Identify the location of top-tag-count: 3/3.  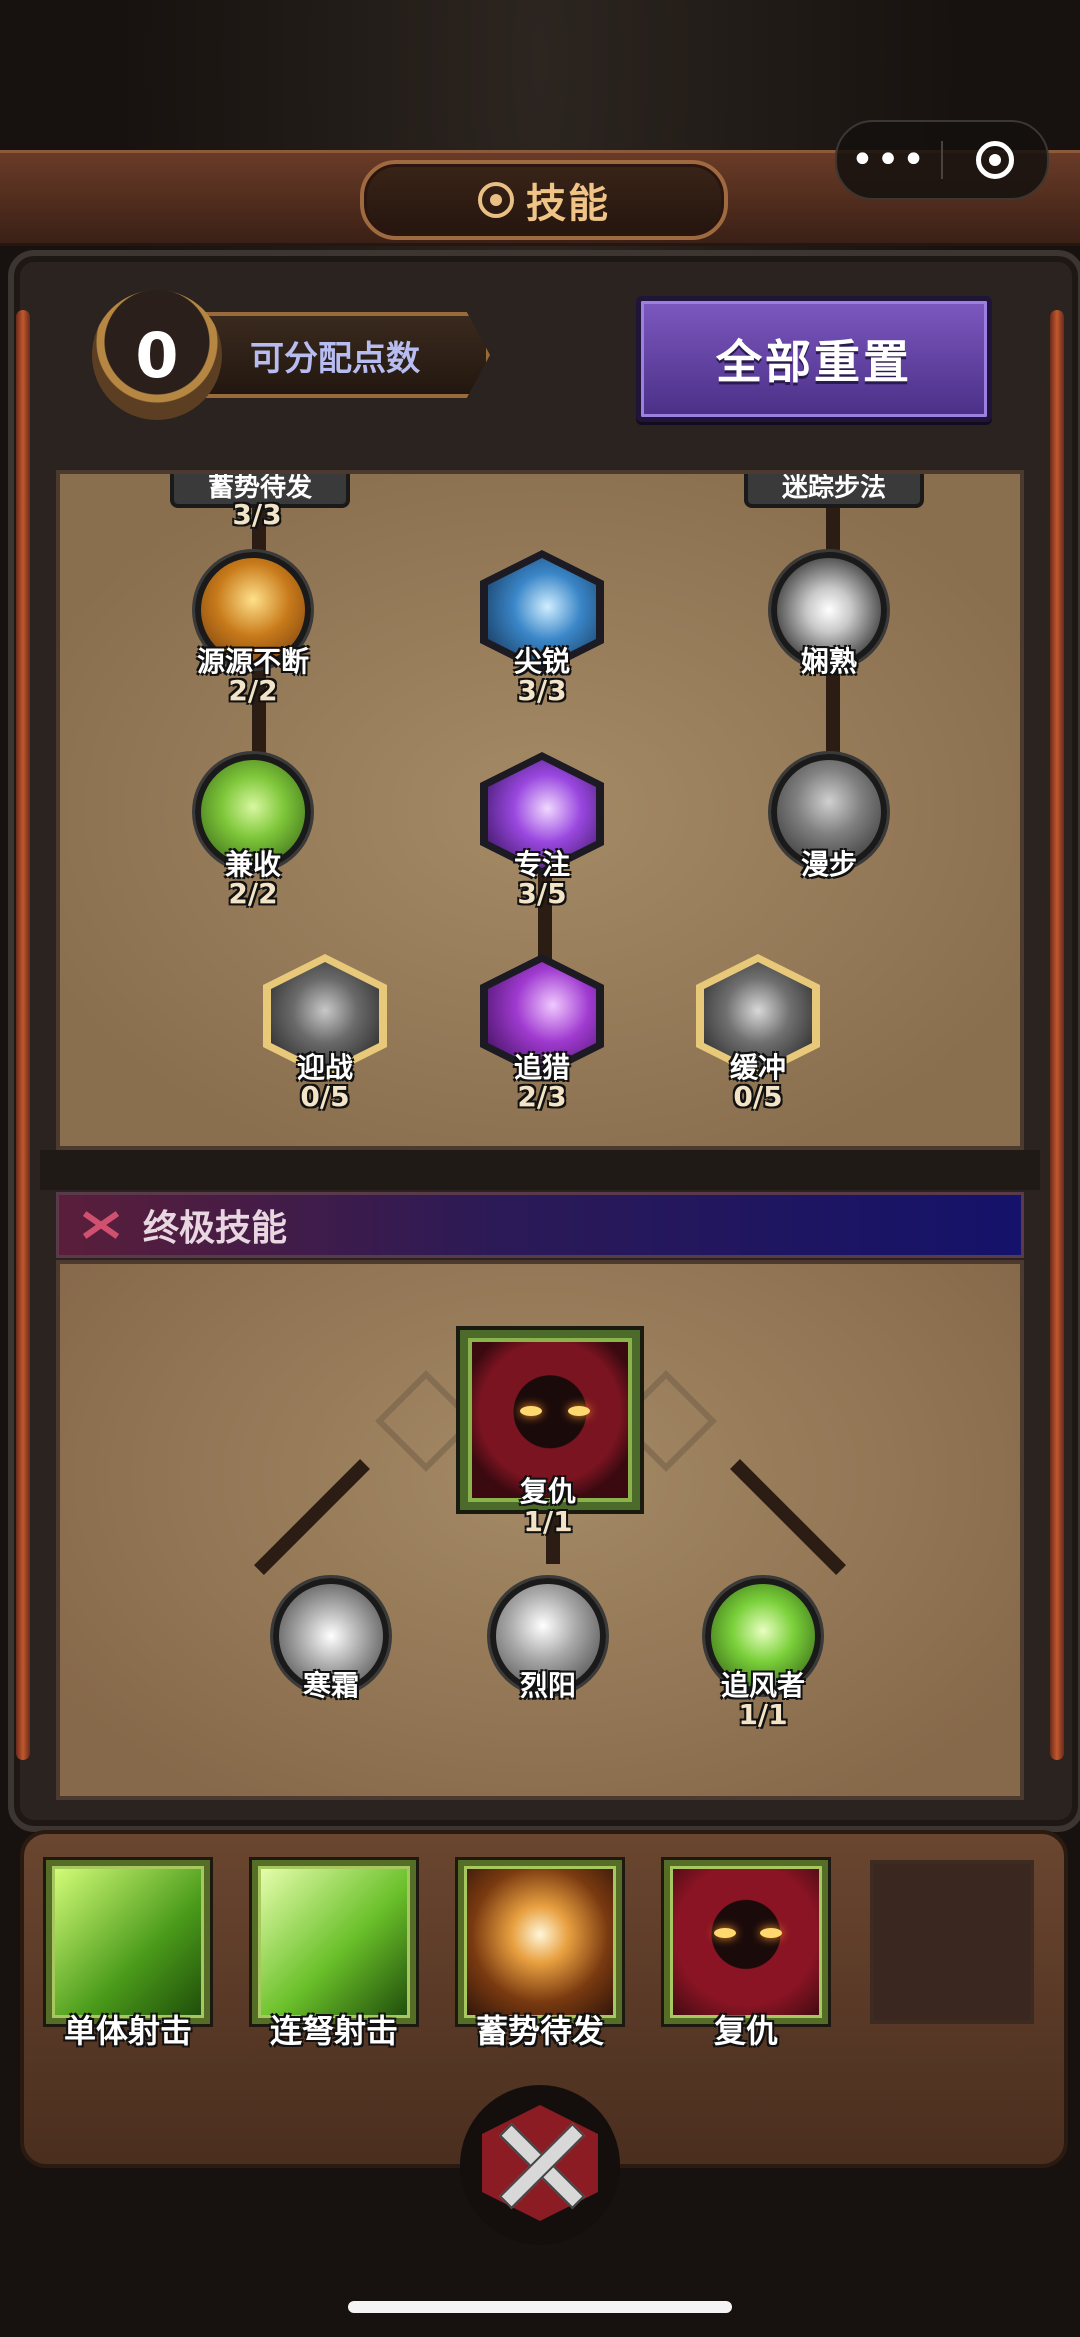
(257, 514).